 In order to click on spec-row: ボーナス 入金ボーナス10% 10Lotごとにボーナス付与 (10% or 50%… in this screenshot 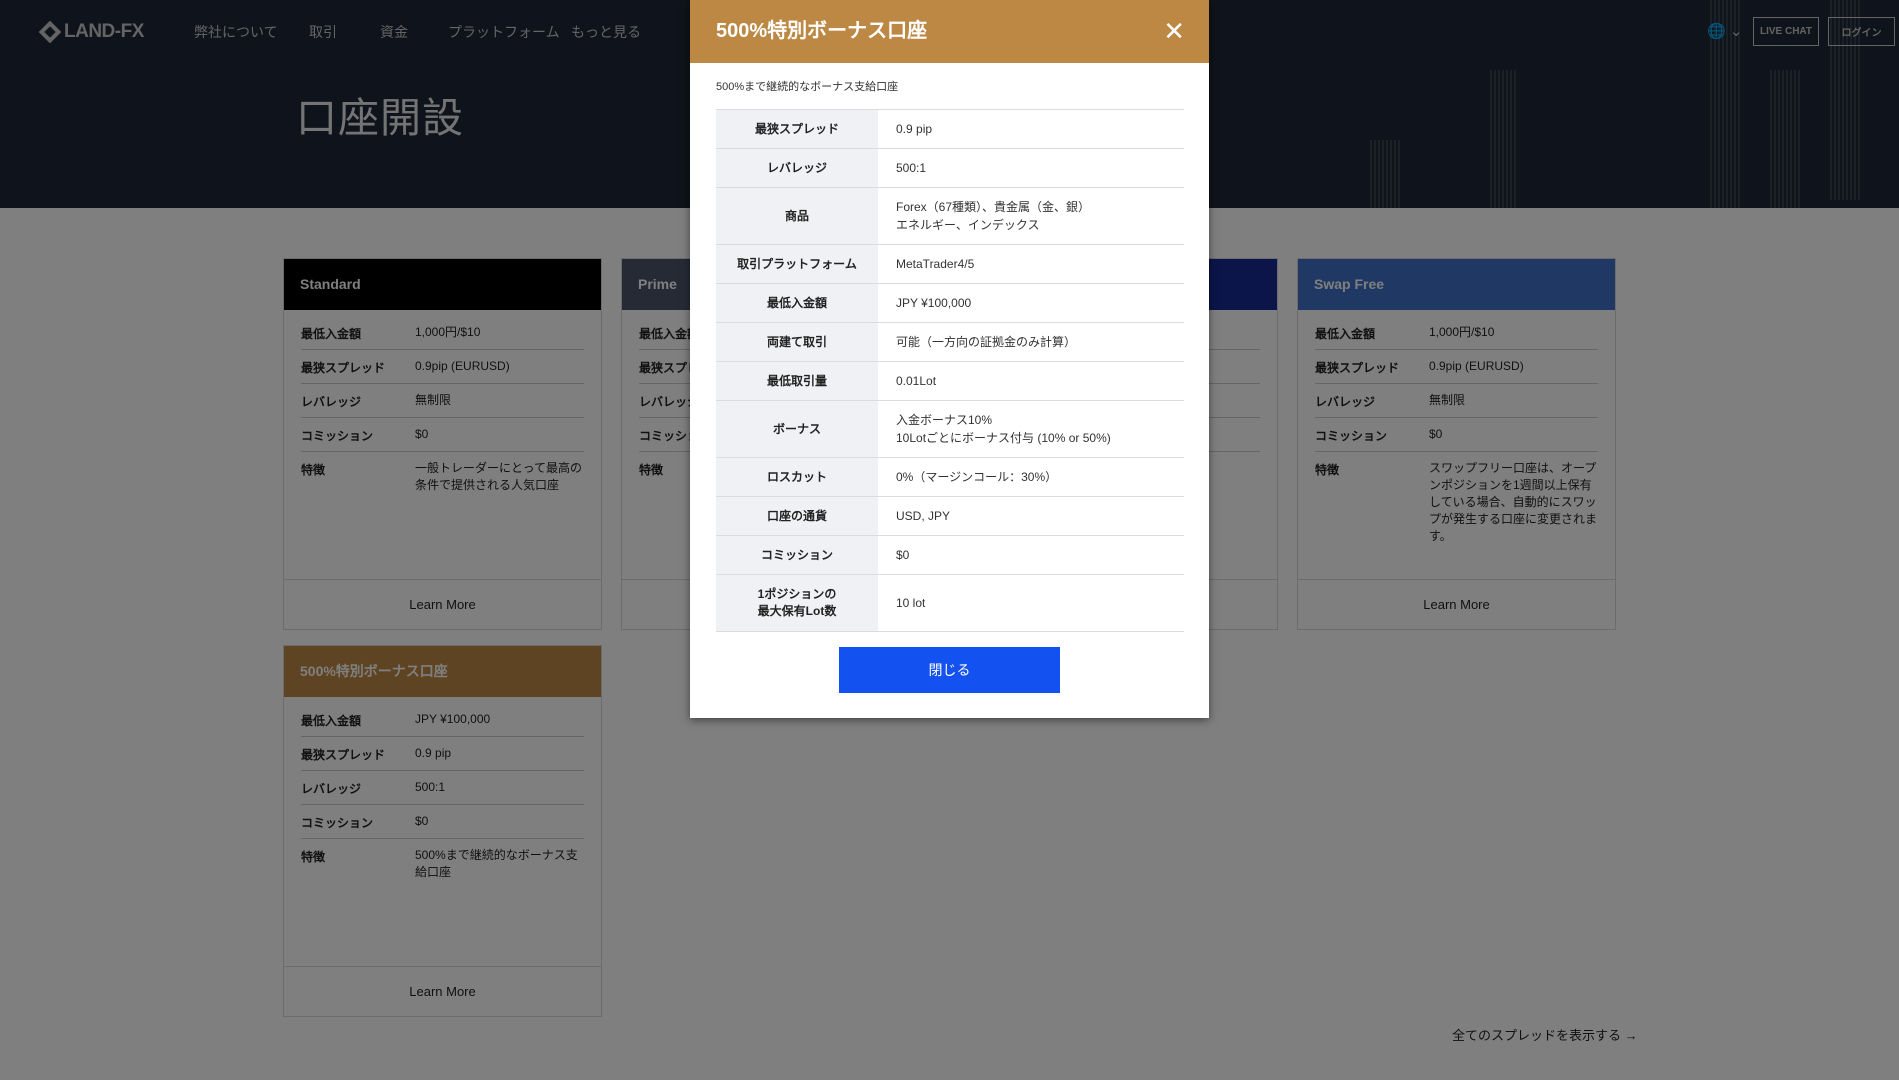, I will do `click(950, 429)`.